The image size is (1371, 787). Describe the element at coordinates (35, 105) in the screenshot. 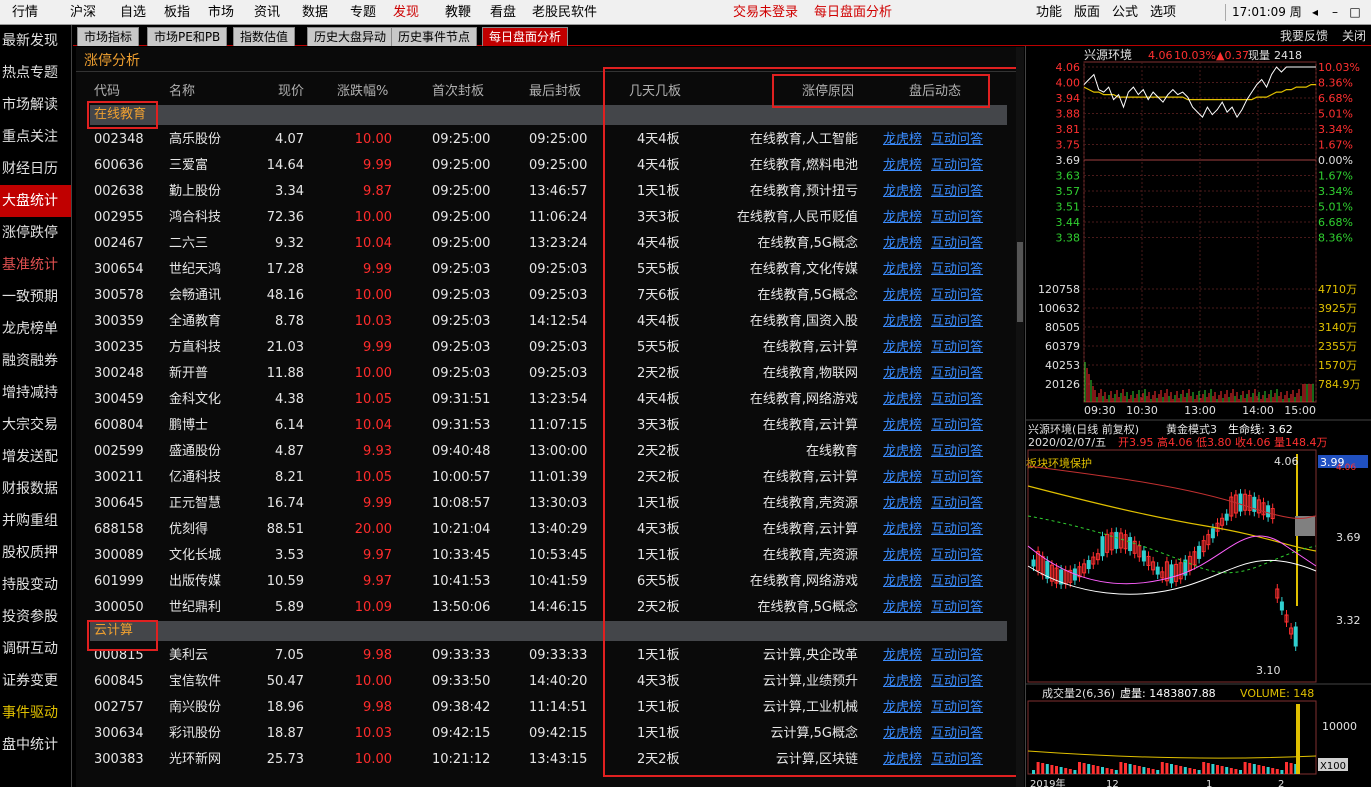

I see `nav-item-2: 市场解读` at that location.